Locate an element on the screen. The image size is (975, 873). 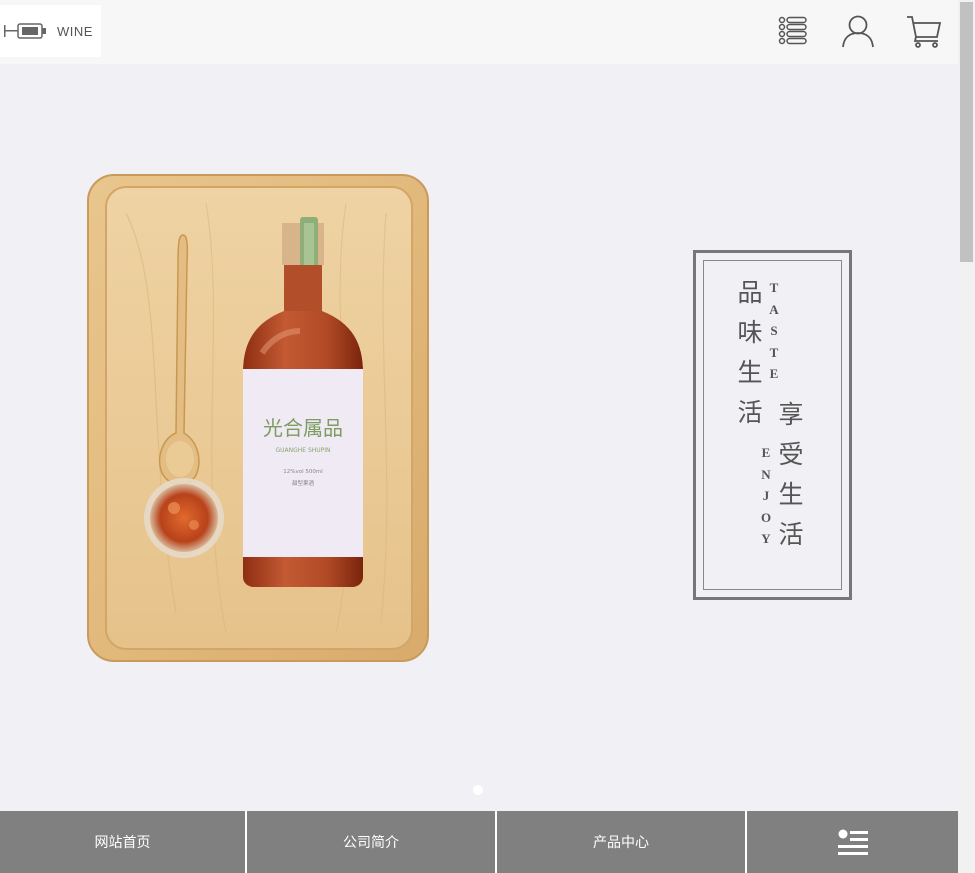
bottom-nav: 网站首页 公司简介 产品中心 is located at coordinates (479, 842).